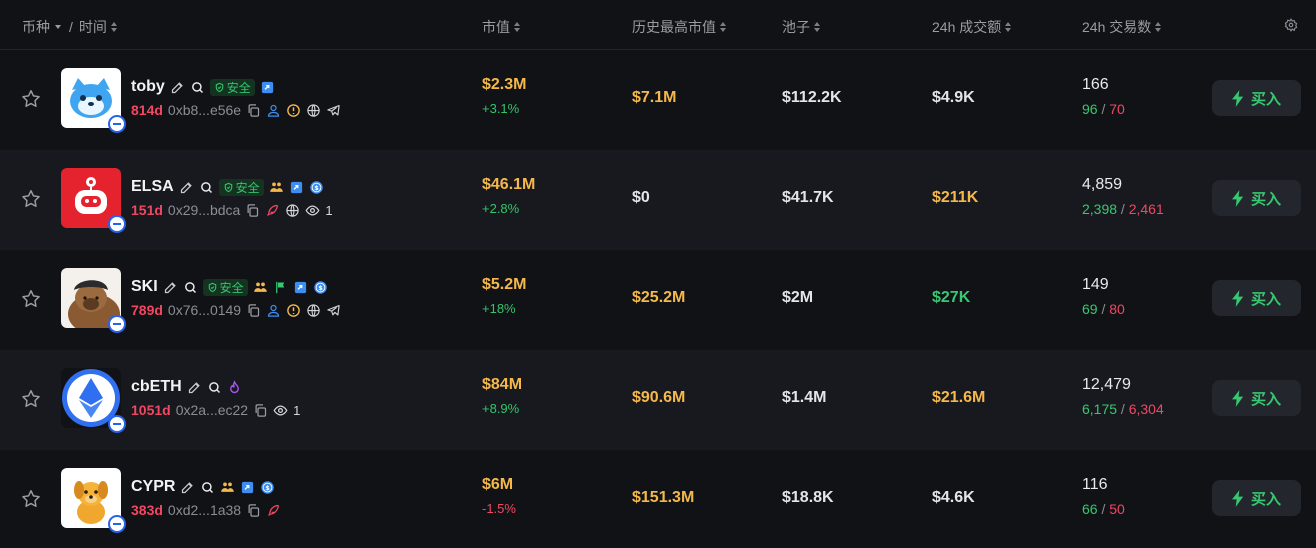 The width and height of the screenshot is (1316, 548). Describe the element at coordinates (329, 210) in the screenshot. I see `view-count: 1` at that location.